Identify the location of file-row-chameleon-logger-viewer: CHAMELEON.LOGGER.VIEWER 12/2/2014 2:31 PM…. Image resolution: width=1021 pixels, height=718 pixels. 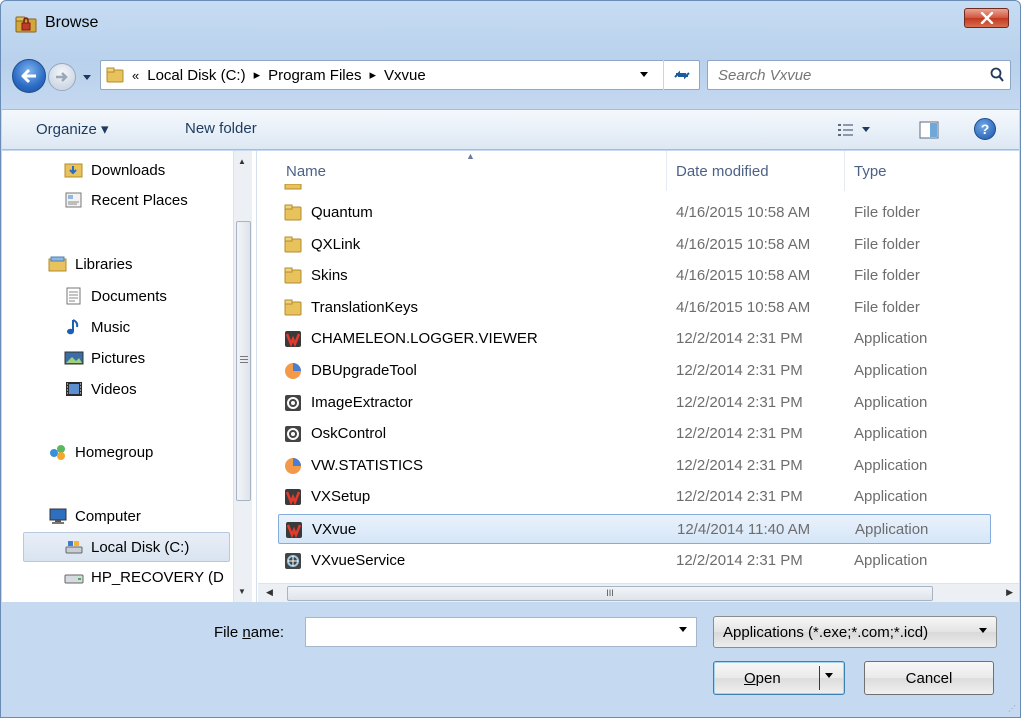
(634, 339).